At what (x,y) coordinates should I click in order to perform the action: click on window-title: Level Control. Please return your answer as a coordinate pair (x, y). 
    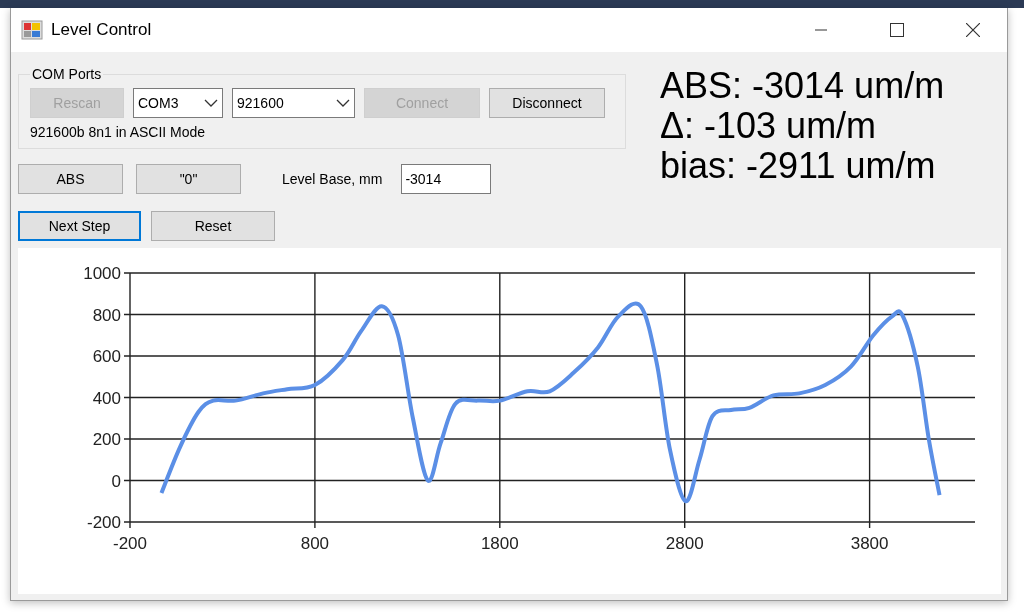
    Looking at the image, I should click on (102, 30).